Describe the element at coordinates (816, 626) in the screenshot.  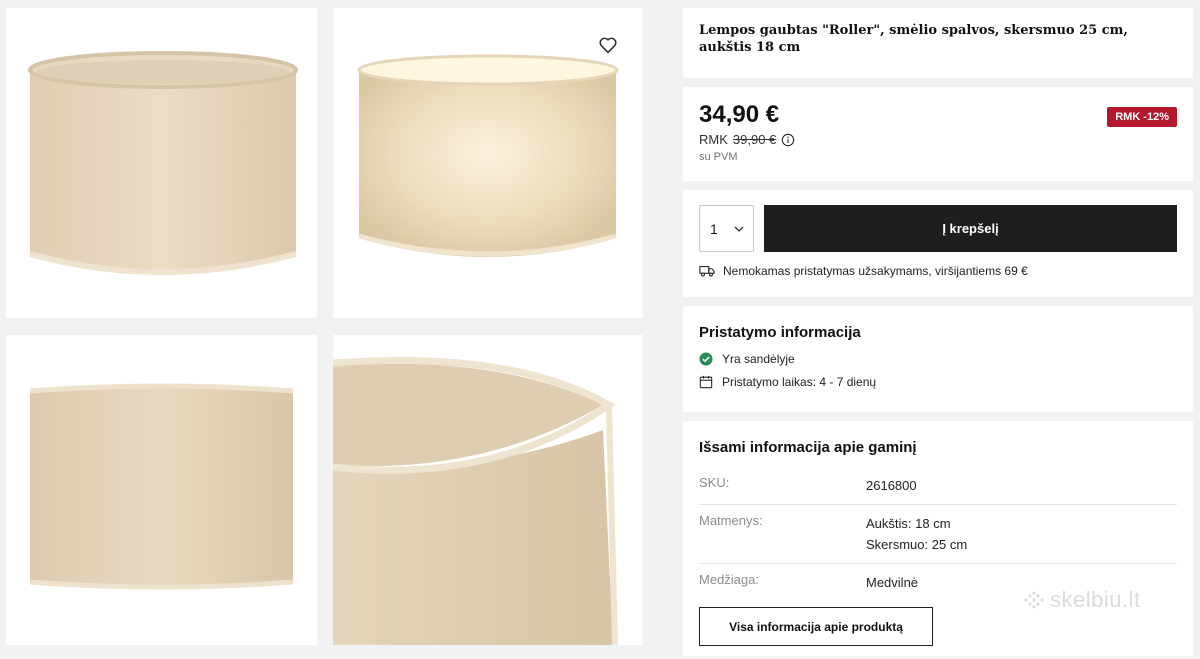
I see `full-info-button: Visa informacija apie produktą` at that location.